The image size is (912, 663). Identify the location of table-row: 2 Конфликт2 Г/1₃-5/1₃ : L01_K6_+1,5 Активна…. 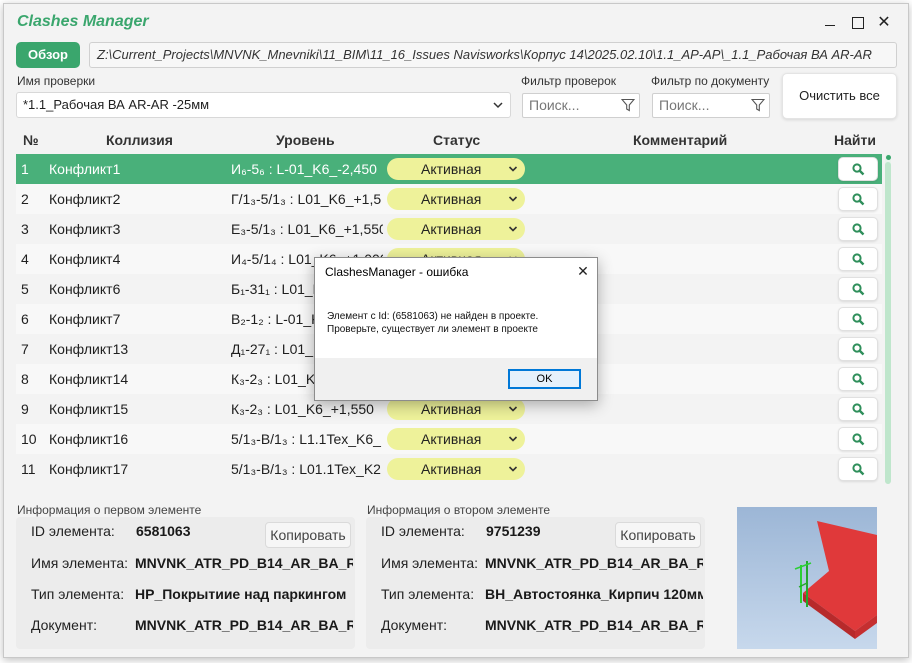
(449, 199).